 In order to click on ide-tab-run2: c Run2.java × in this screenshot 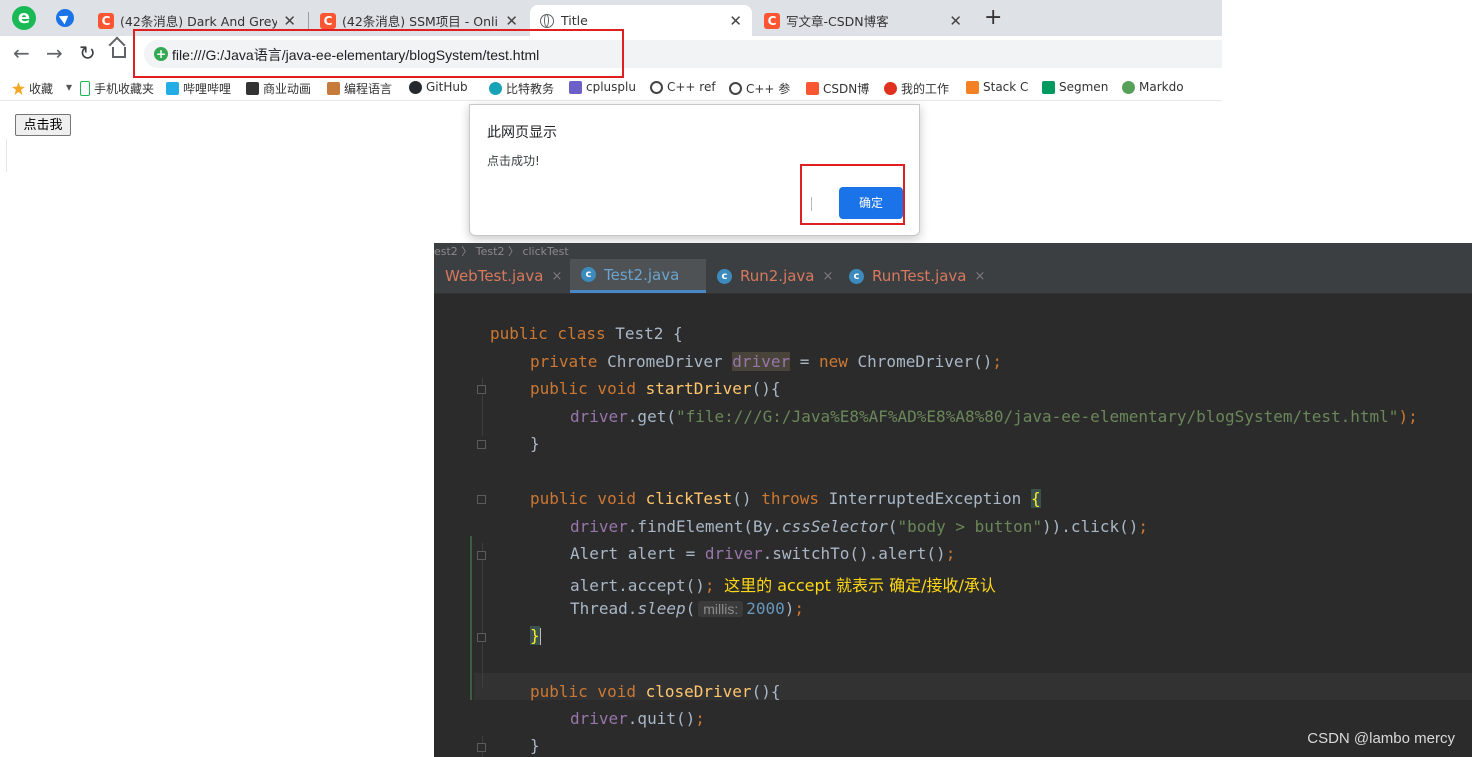, I will do `click(777, 276)`.